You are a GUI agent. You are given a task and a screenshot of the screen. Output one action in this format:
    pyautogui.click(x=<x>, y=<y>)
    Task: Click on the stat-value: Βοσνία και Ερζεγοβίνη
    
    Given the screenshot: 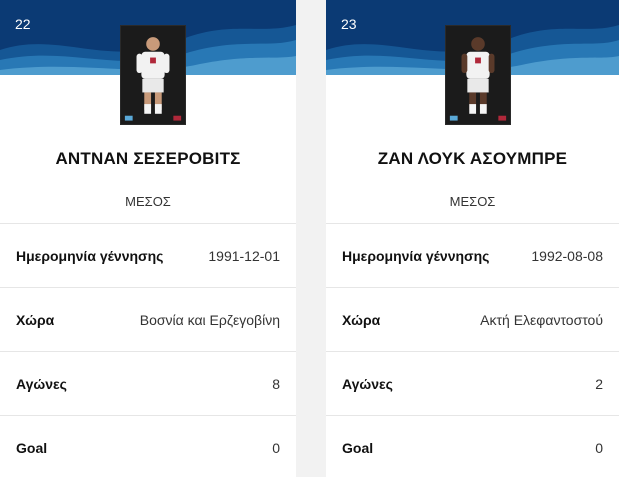 What is the action you would take?
    pyautogui.click(x=209, y=319)
    